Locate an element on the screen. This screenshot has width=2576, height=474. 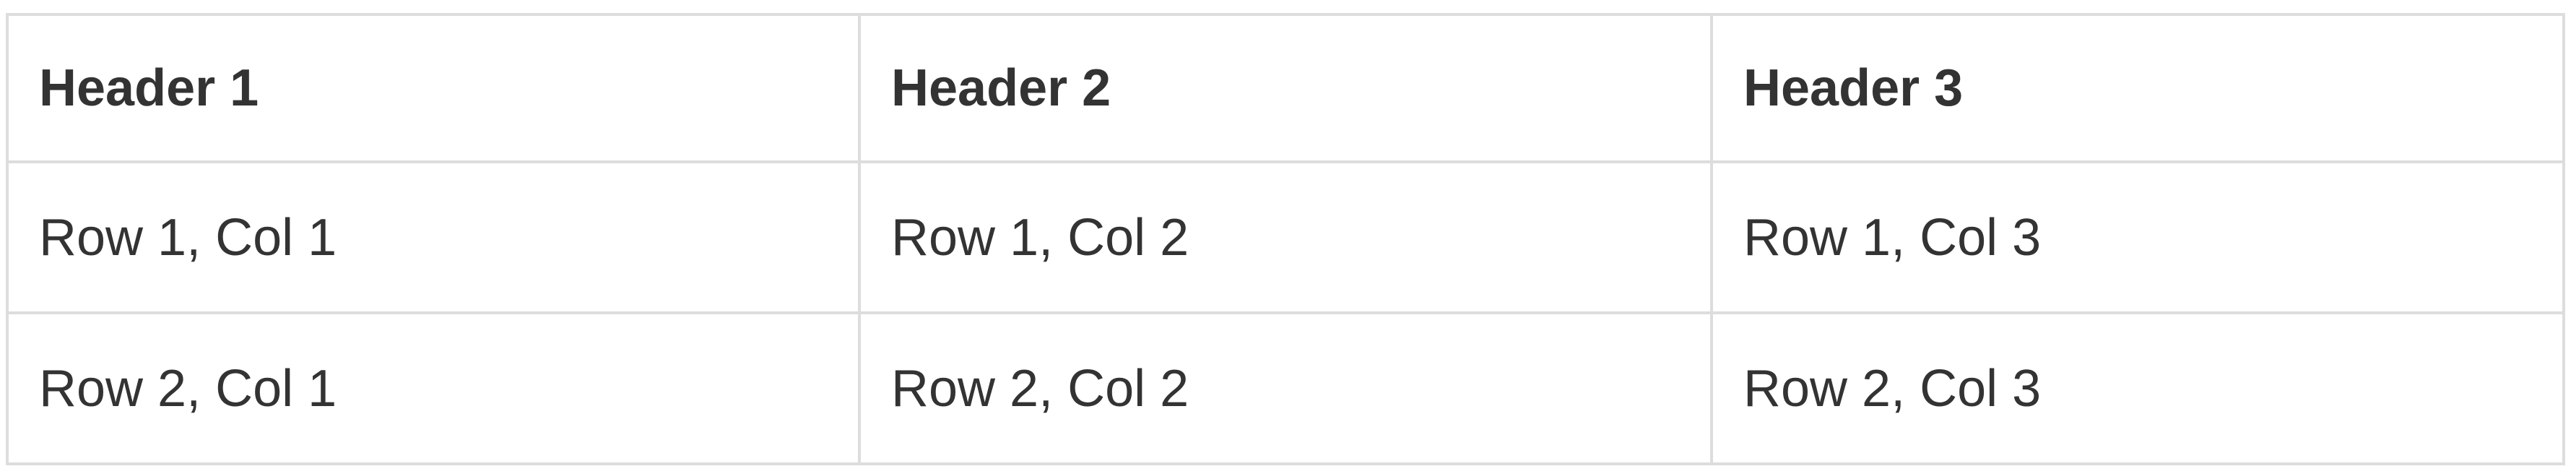
table-cell: Row 1, Col 2 is located at coordinates (1285, 237).